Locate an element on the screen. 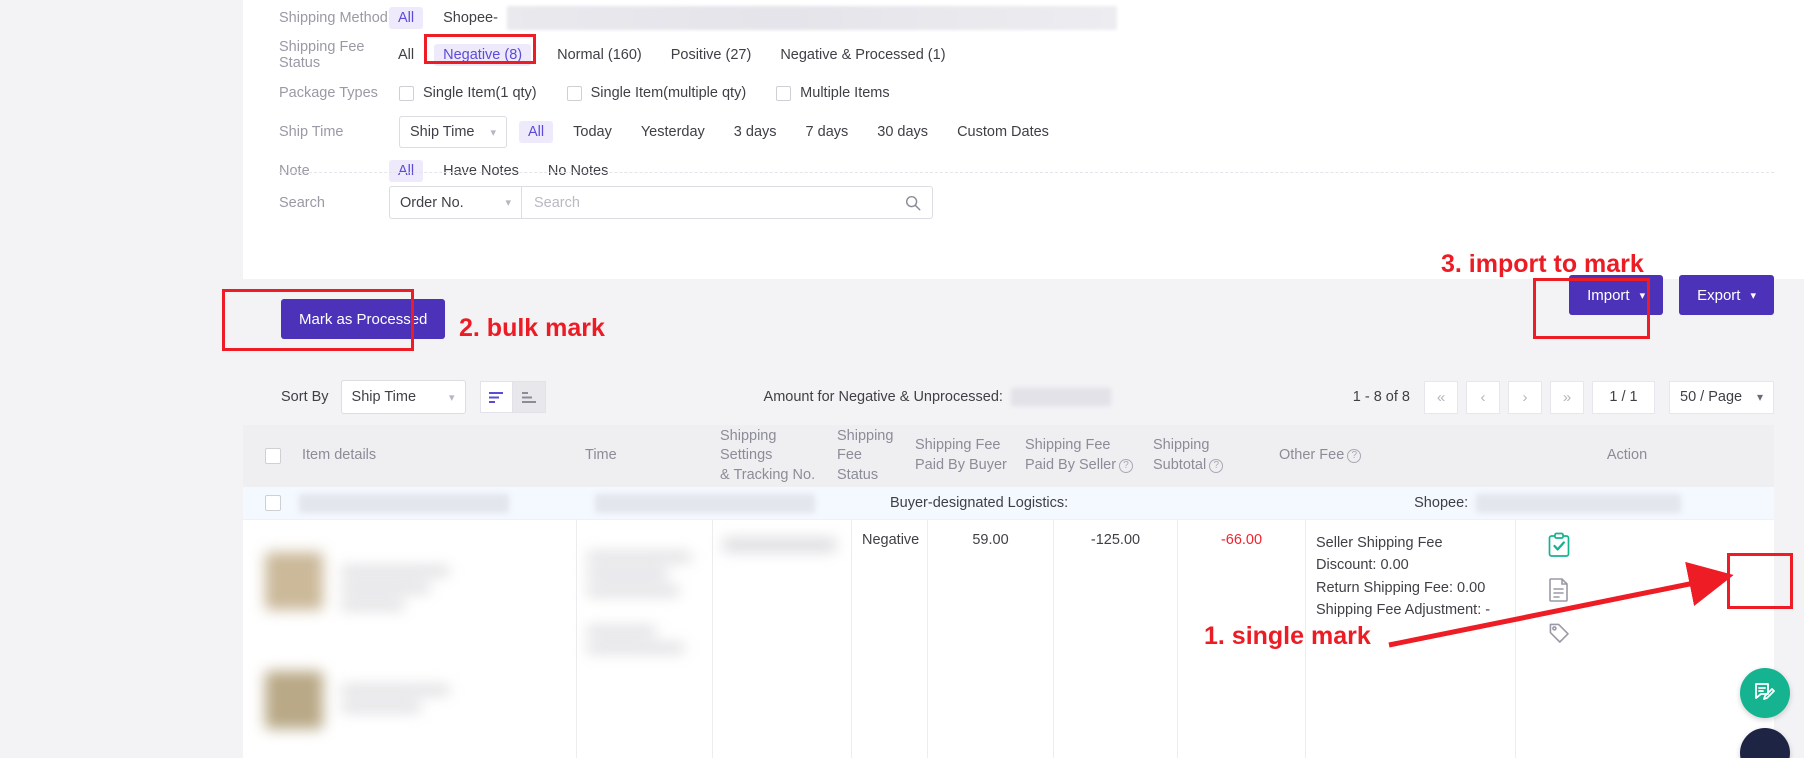 The height and width of the screenshot is (758, 1804). chip-fee-status-normal: Normal (160) is located at coordinates (599, 55).